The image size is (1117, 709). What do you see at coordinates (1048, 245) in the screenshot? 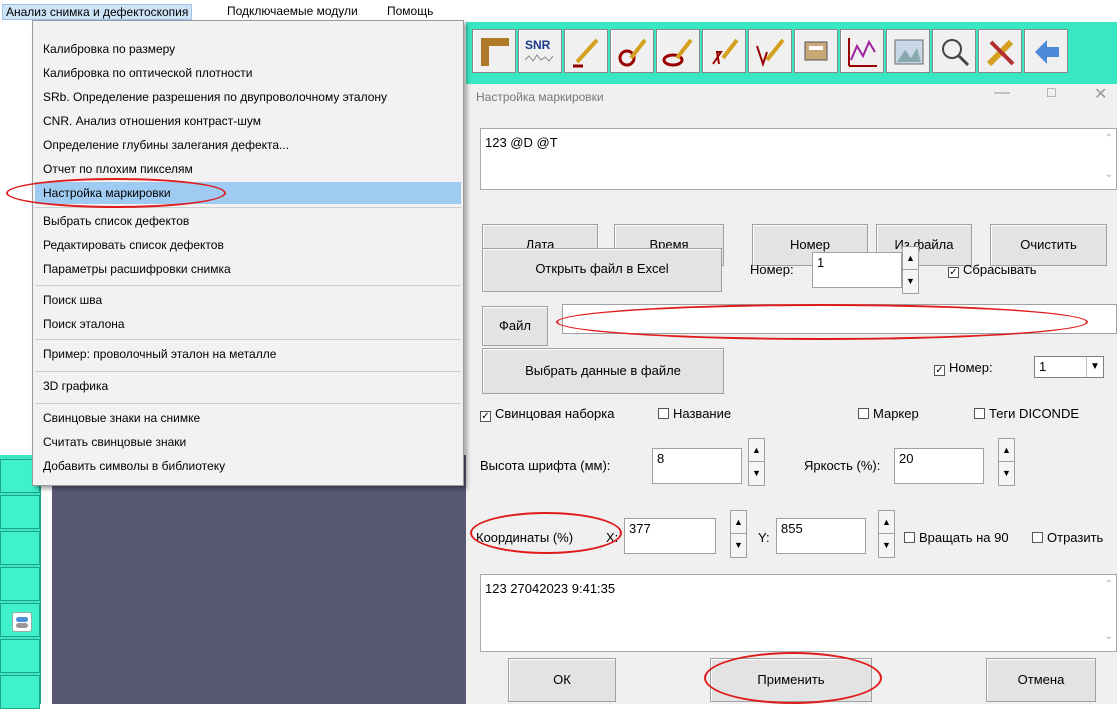
I see `clear-button: Очистить` at bounding box center [1048, 245].